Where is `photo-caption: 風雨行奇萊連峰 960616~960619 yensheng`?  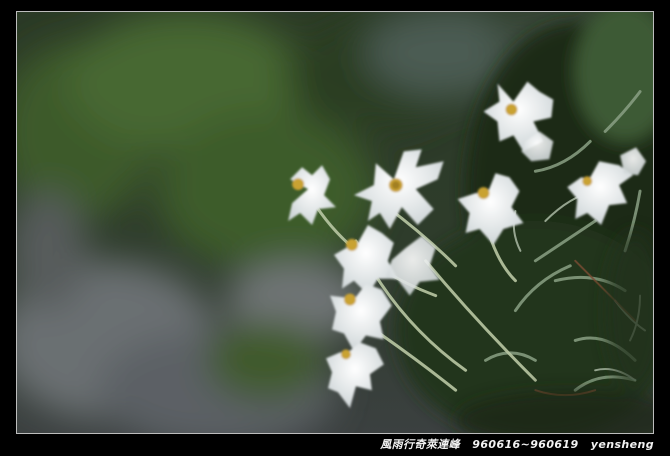
photo-caption: 風雨行奇萊連峰 960616~960619 yensheng is located at coordinates (517, 445).